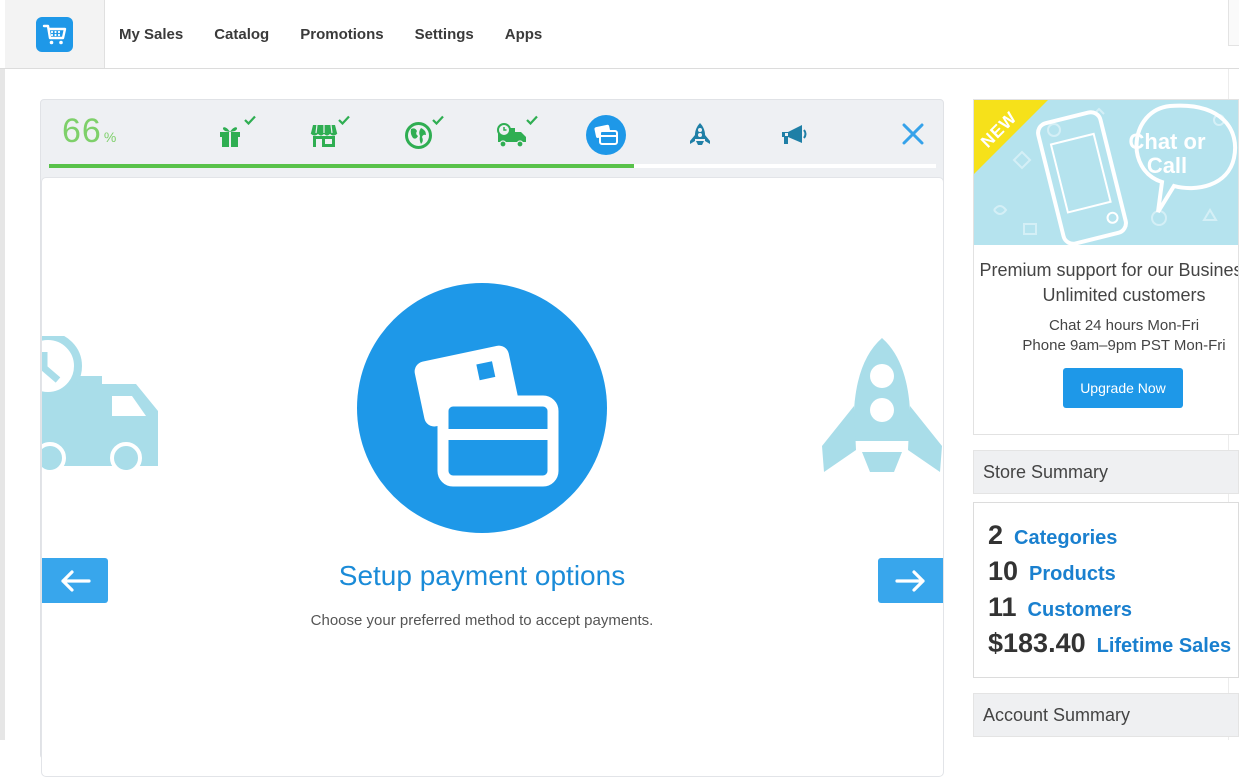  I want to click on products-count: 10, so click(1003, 571).